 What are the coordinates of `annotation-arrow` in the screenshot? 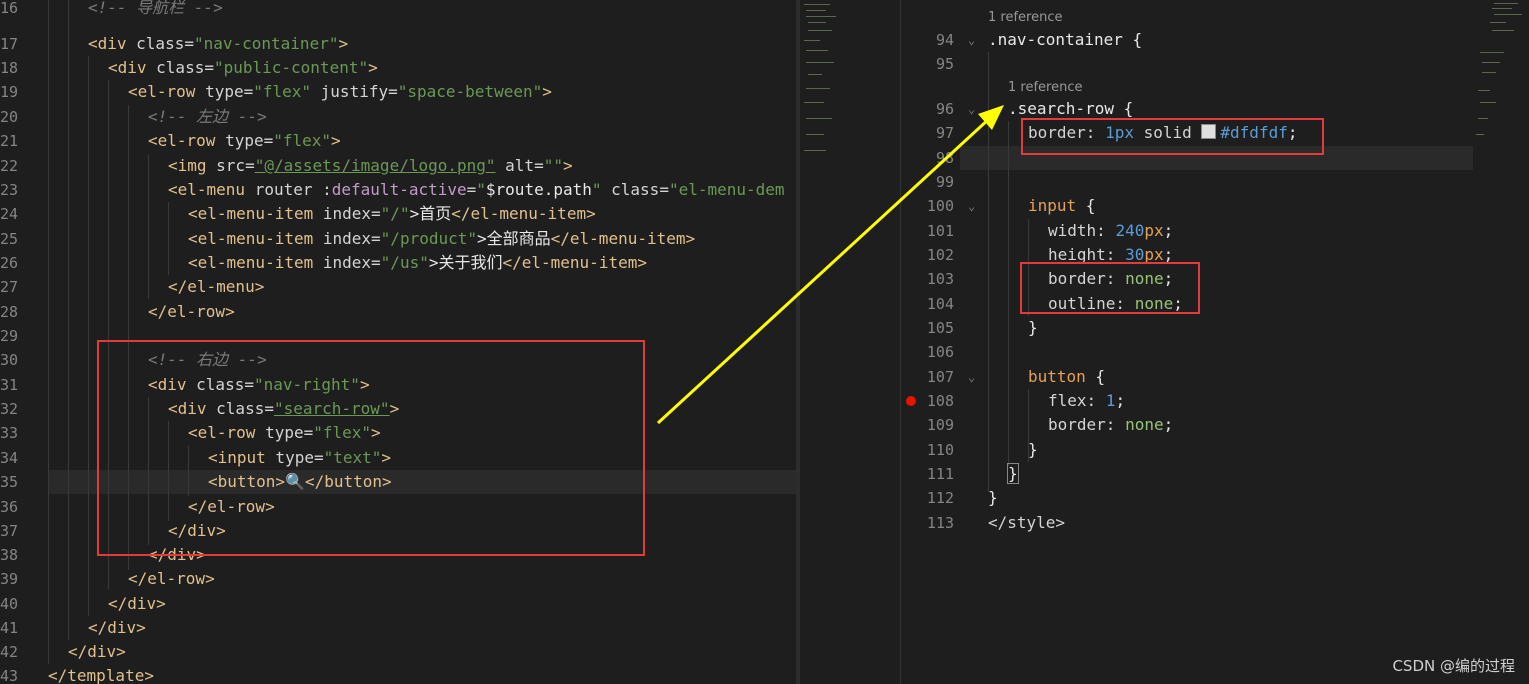 It's located at (830, 265).